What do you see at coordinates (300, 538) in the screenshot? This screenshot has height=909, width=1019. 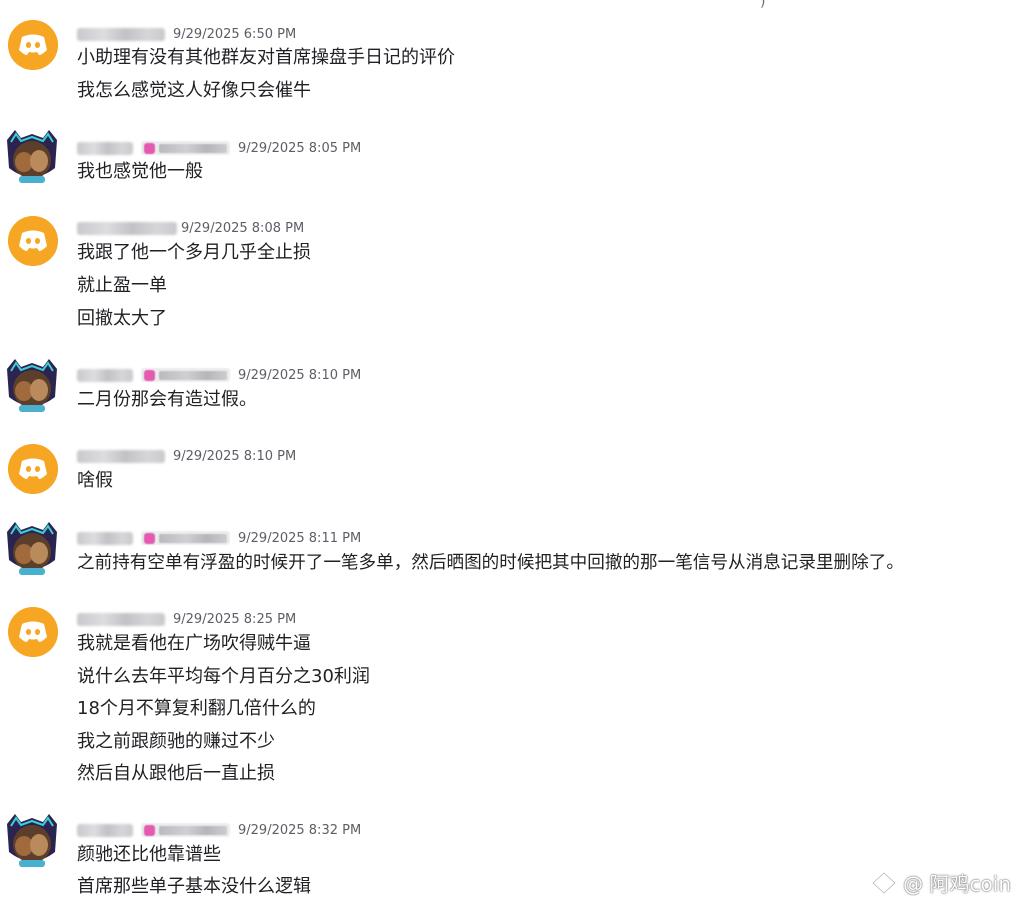 I see `timestamp: 9/29/2025 8:11 PM` at bounding box center [300, 538].